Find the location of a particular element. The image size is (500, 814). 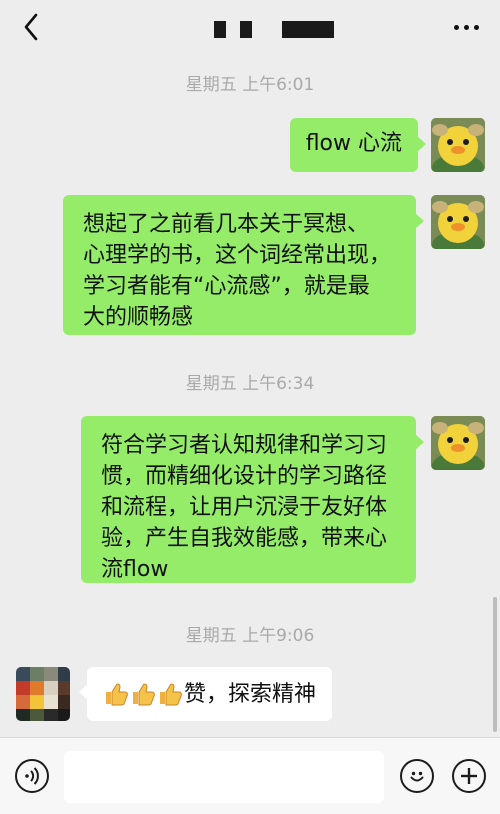

smiley-icon is located at coordinates (417, 776).